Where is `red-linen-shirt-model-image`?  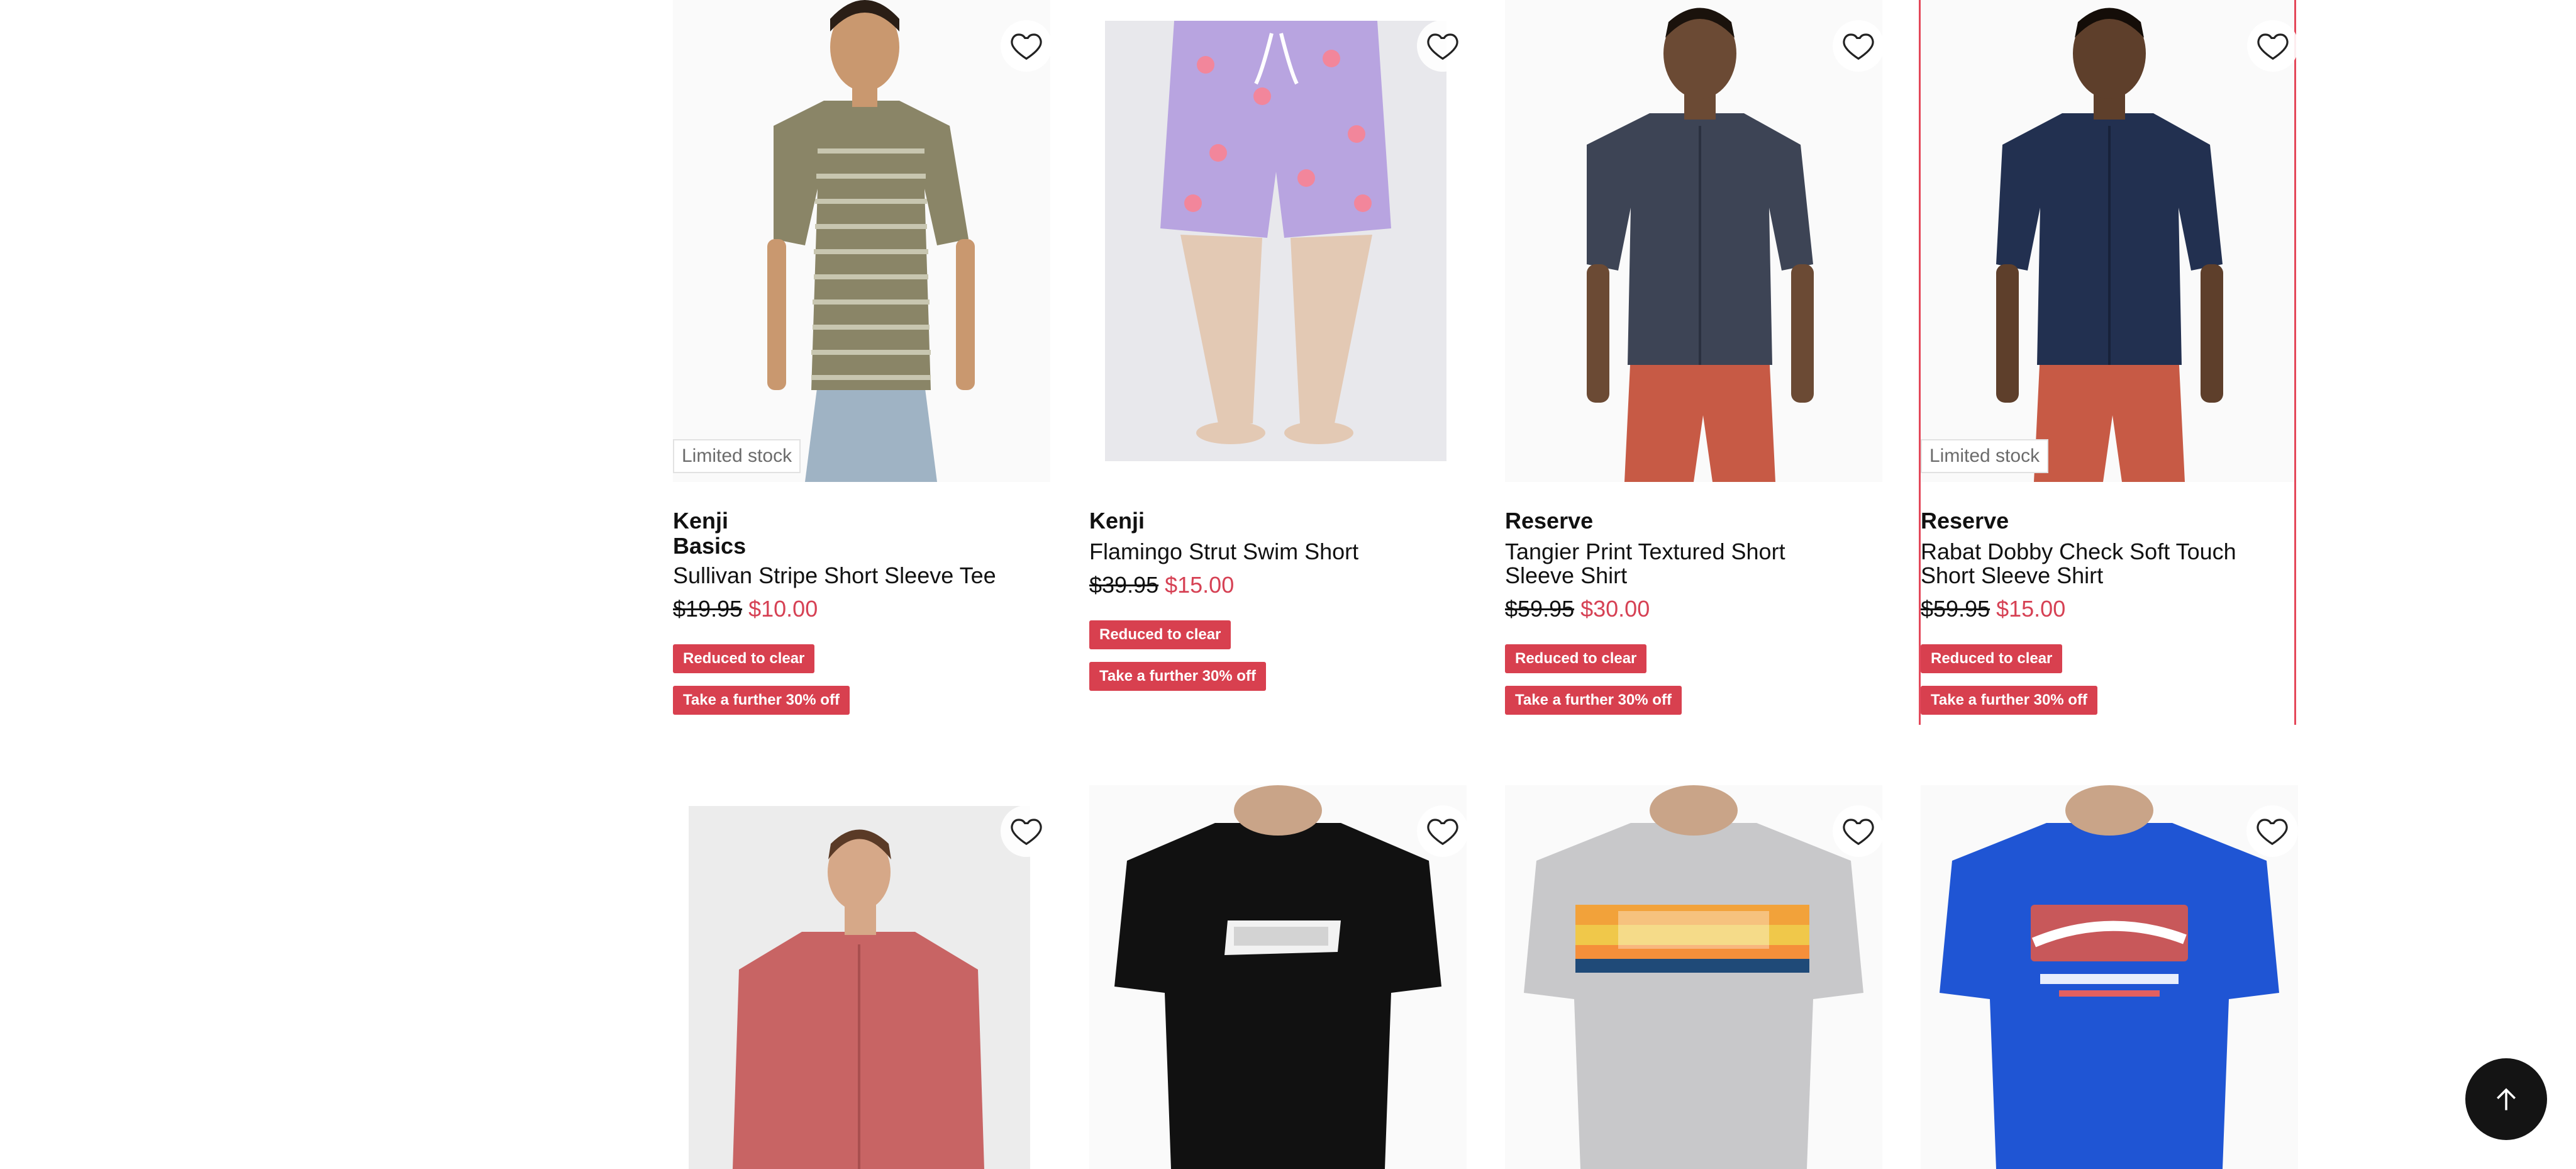
red-linen-shirt-model-image is located at coordinates (859, 987).